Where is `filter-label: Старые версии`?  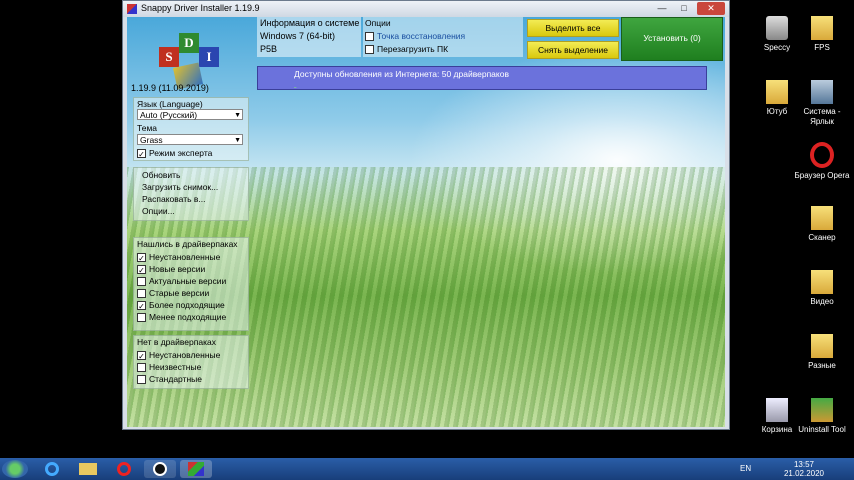 filter-label: Старые версии is located at coordinates (179, 293).